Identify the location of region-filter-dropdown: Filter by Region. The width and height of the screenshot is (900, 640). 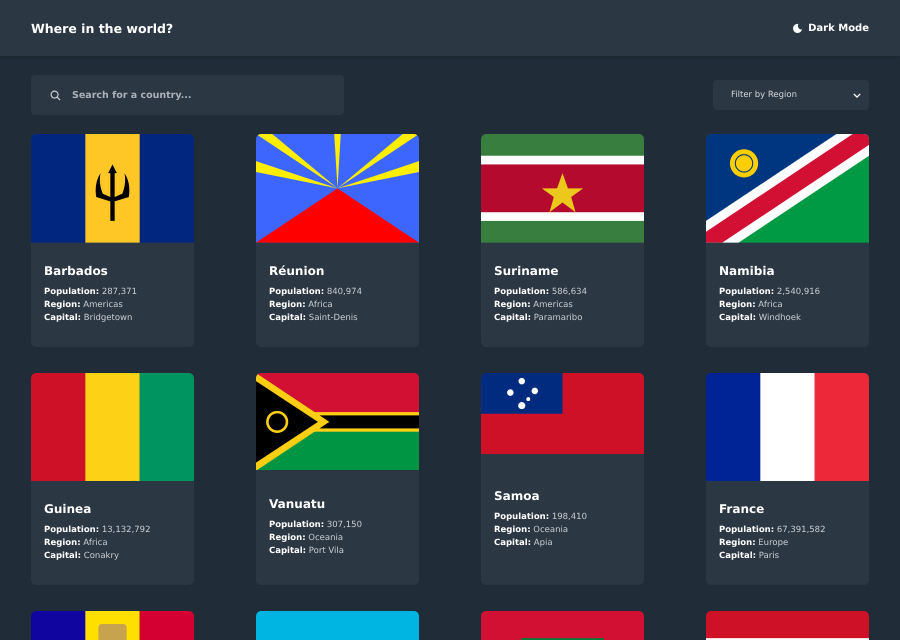
(791, 95).